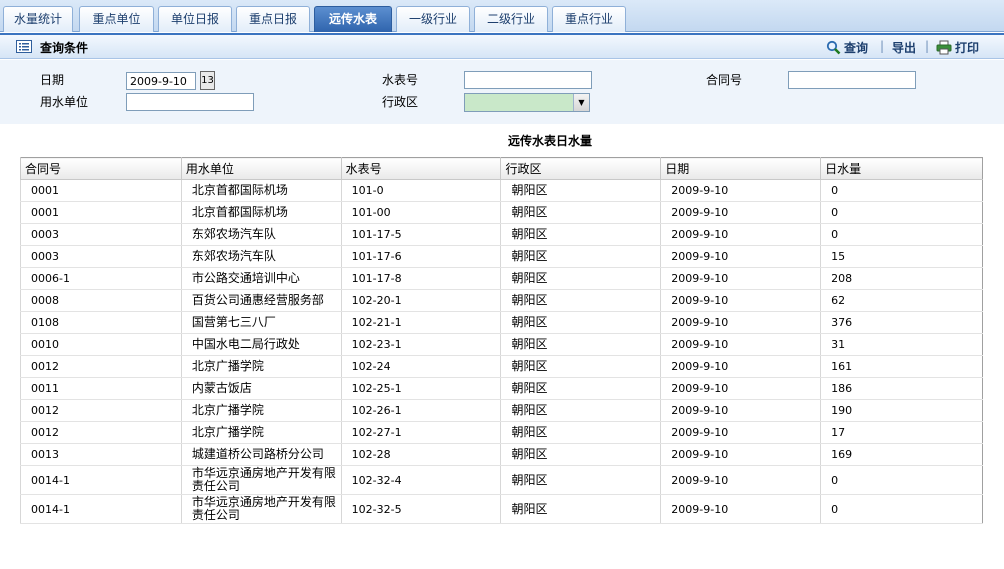 This screenshot has height=569, width=1004. Describe the element at coordinates (501, 300) in the screenshot. I see `table-row: 0008 百货公司通惠经营服务部 102-20-1 朝阳区 2009-9-10 62` at that location.